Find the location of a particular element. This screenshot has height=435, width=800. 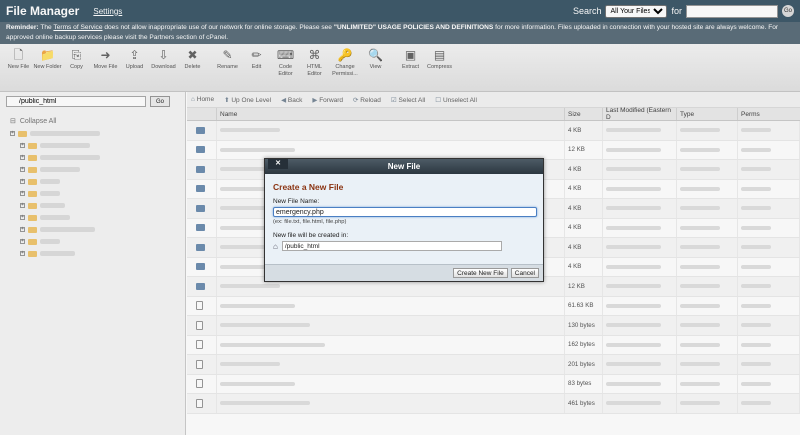

create-new-file-button: Create New File is located at coordinates (480, 273).